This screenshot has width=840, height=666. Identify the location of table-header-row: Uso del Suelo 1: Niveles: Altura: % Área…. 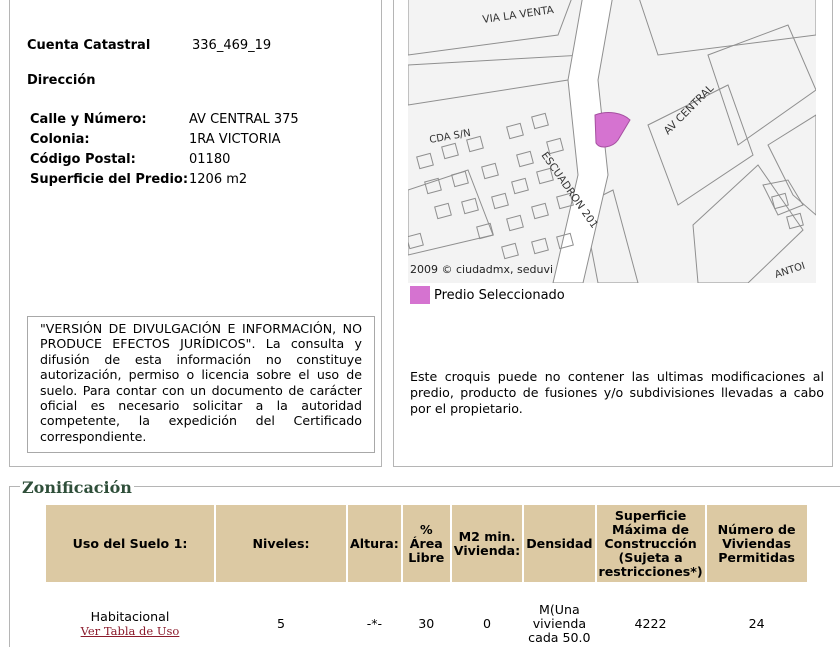
(426, 543).